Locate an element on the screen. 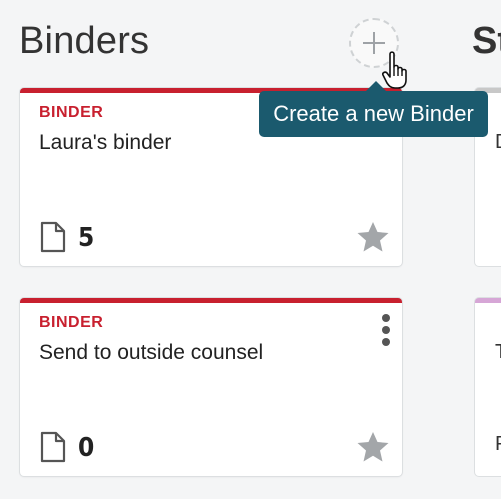  side-card-text: P is located at coordinates (498, 444).